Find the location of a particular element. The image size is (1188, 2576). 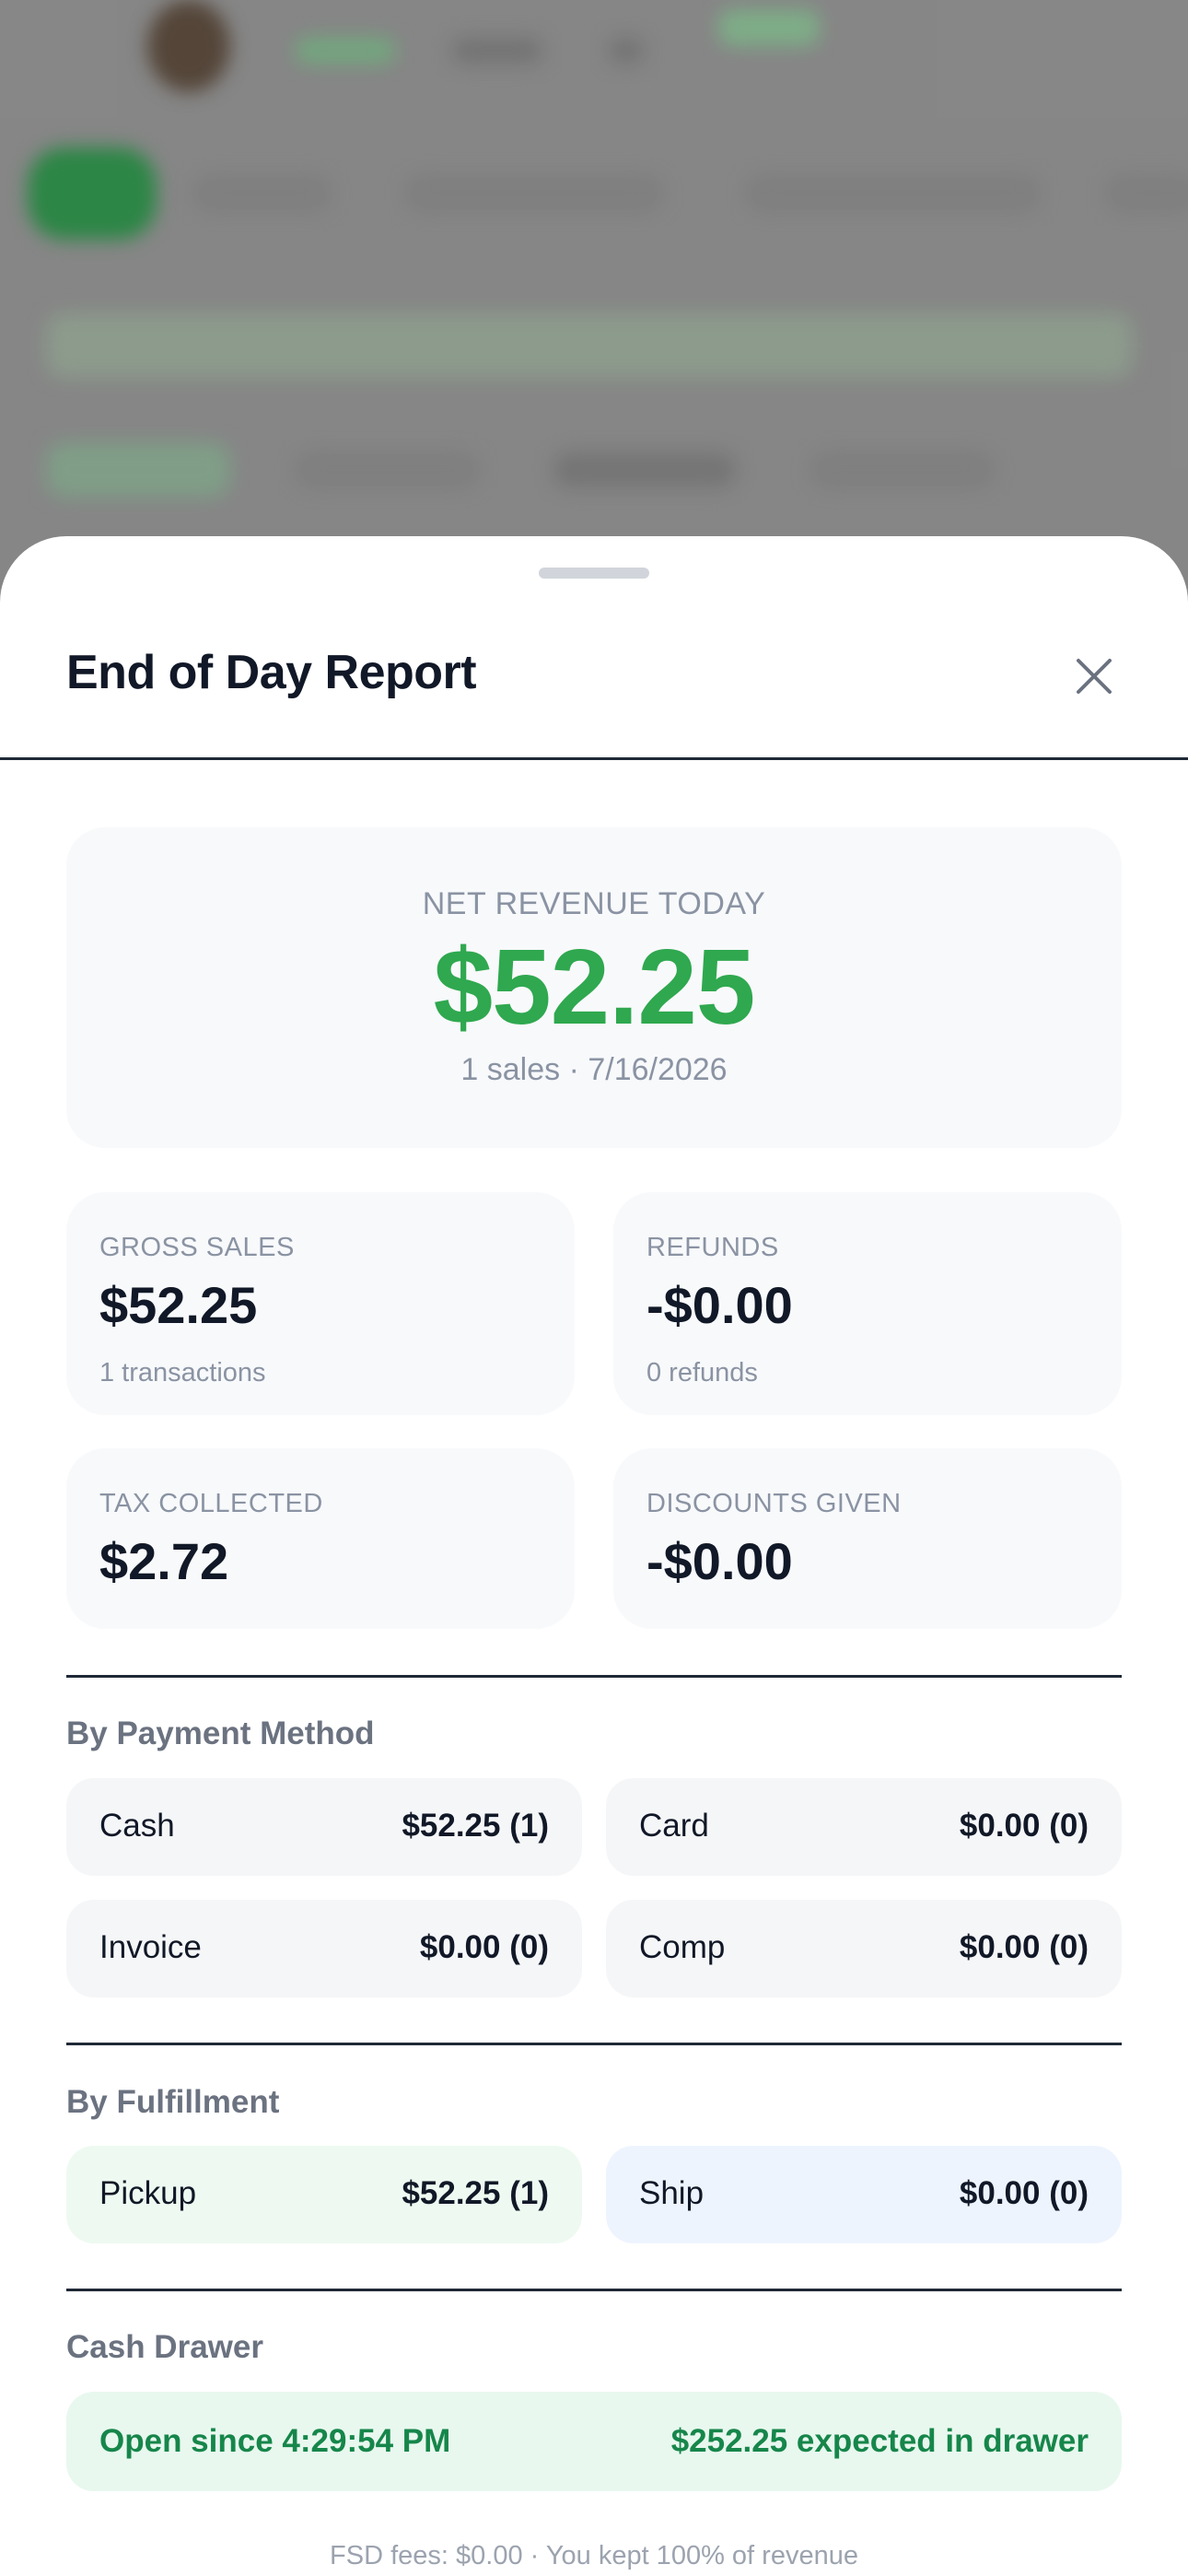

payment-row-comp: Comp $0.00 (0) is located at coordinates (864, 1949).